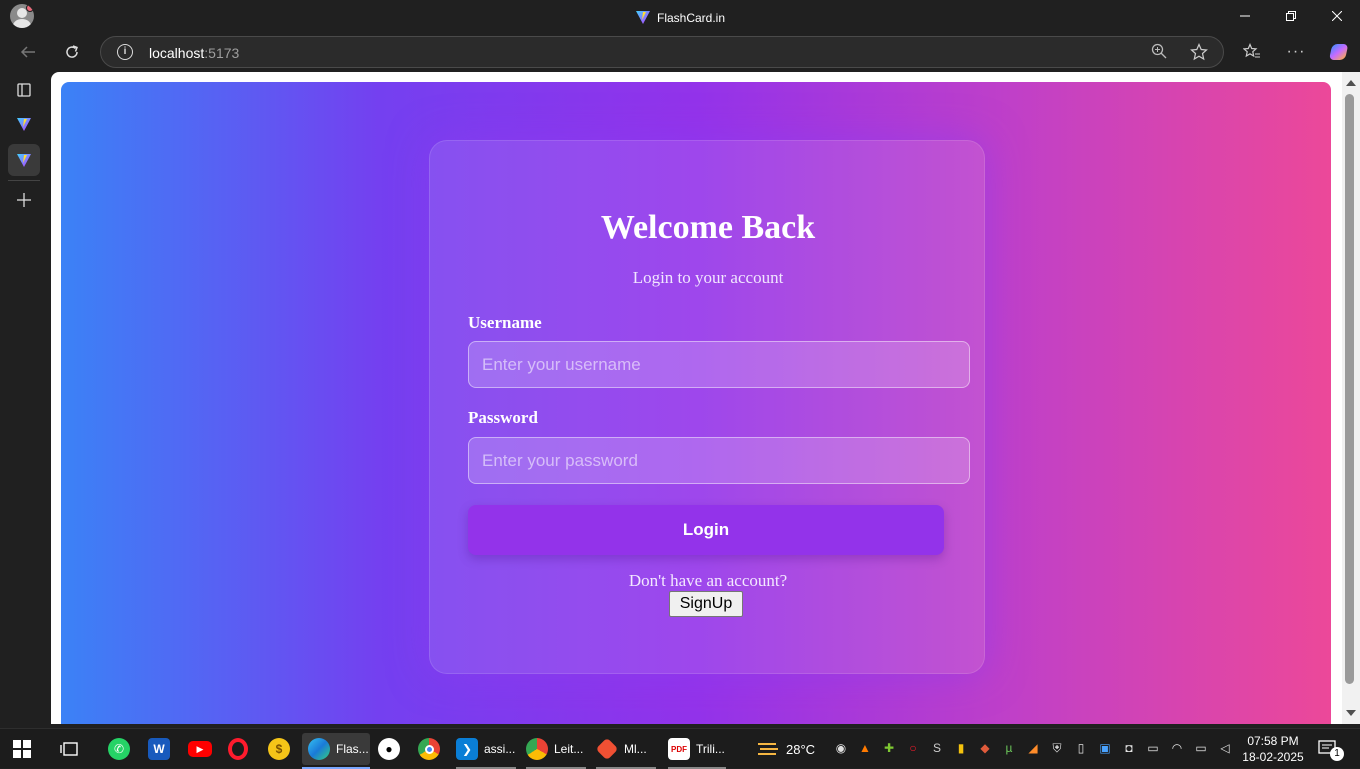  I want to click on url-text: localhost:5173, so click(194, 53).